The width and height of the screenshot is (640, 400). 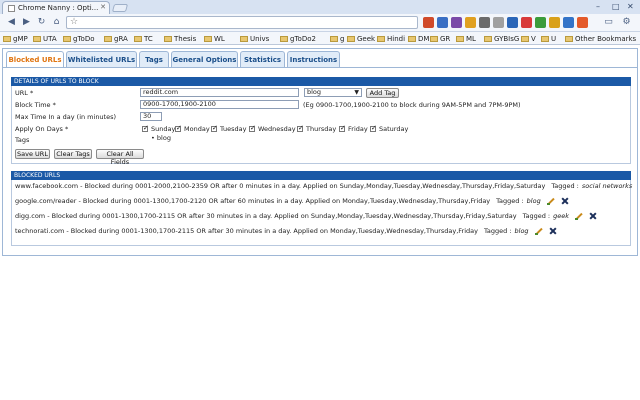 What do you see at coordinates (316, 128) in the screenshot?
I see `day-thursday: Thursday` at bounding box center [316, 128].